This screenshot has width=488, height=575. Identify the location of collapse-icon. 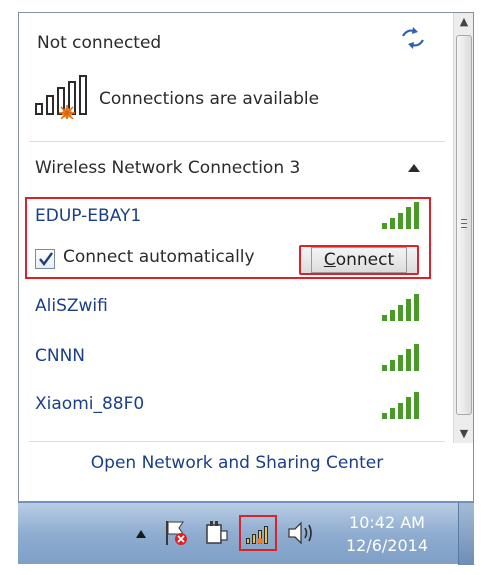
(414, 168).